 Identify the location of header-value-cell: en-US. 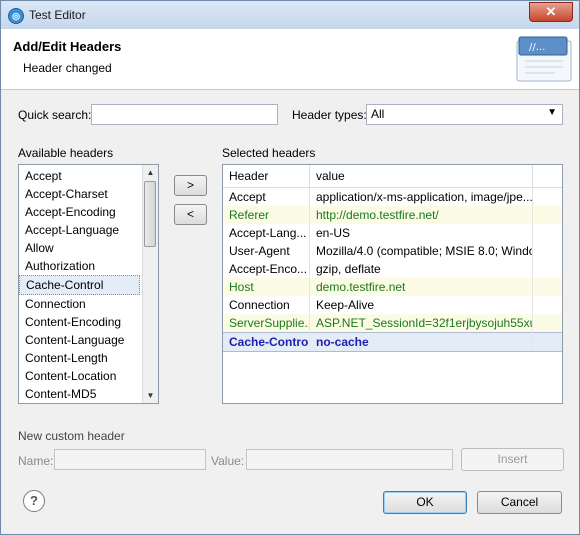
(421, 233).